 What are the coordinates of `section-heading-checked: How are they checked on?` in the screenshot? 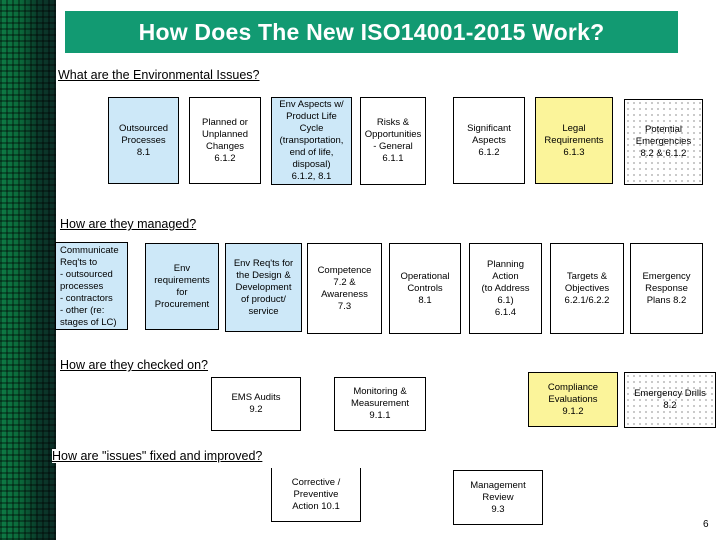 It's located at (136, 365).